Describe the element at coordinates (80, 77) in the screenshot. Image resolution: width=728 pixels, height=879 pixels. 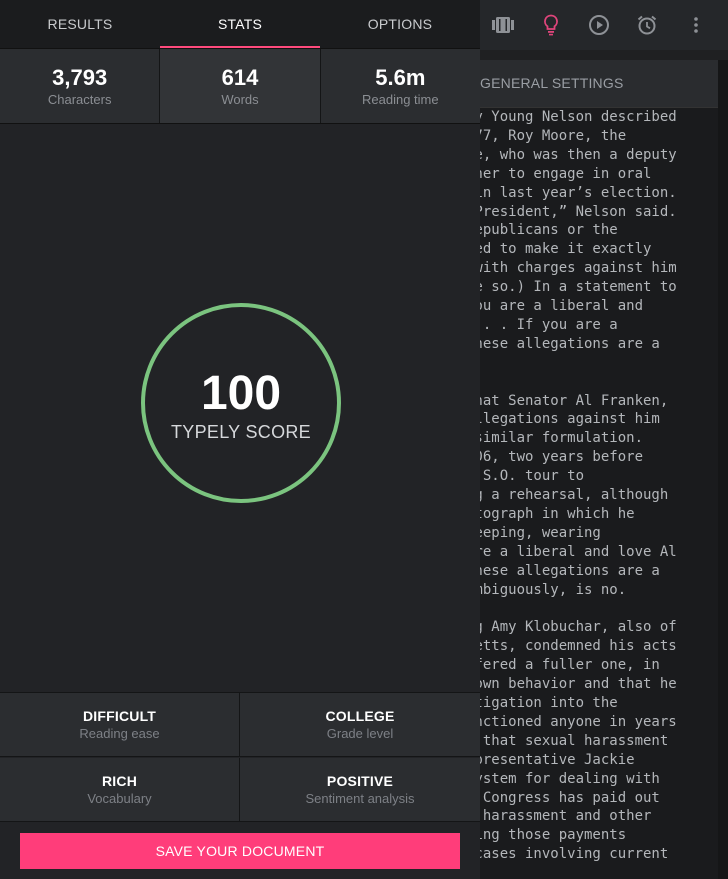
I see `stat-value: 3,793` at that location.